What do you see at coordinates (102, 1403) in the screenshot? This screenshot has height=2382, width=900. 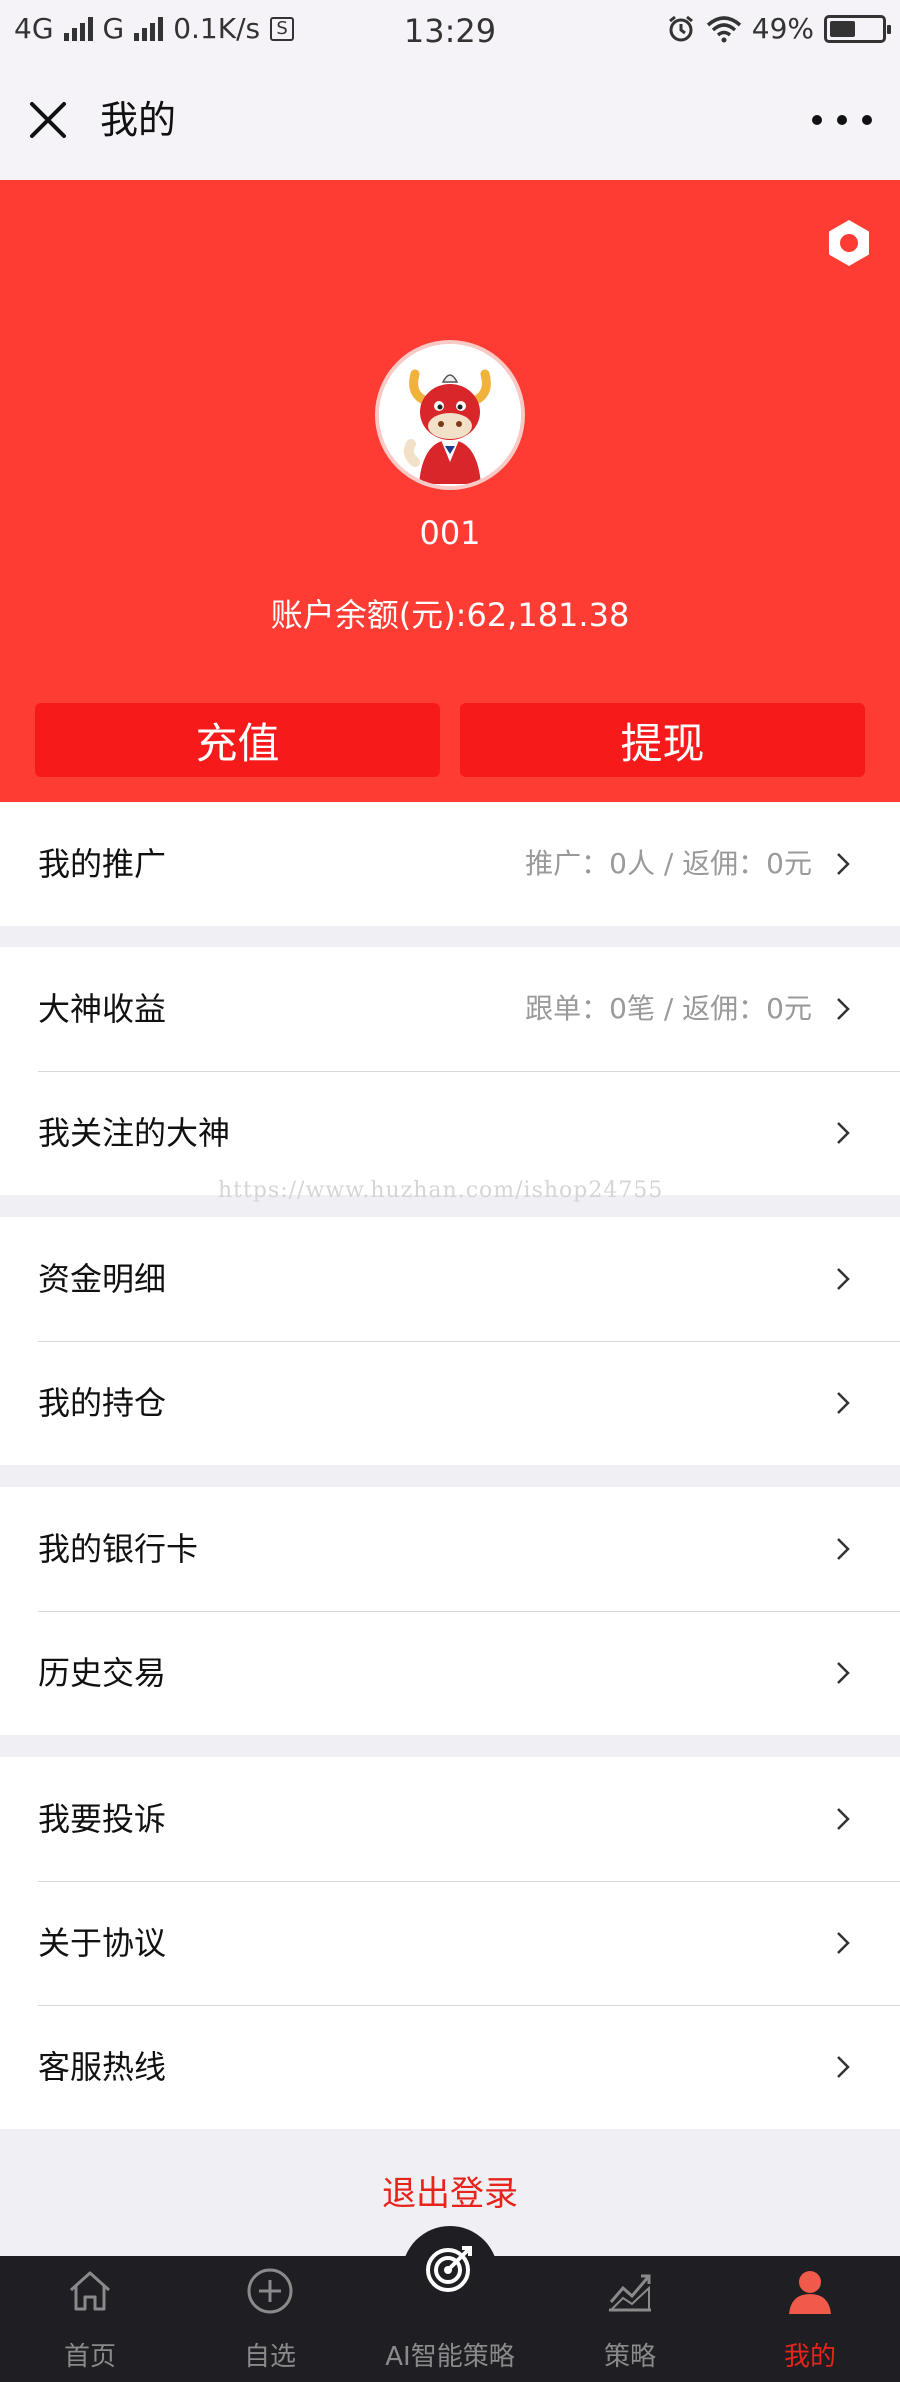 I see `menu-item-label: 我的持仓` at bounding box center [102, 1403].